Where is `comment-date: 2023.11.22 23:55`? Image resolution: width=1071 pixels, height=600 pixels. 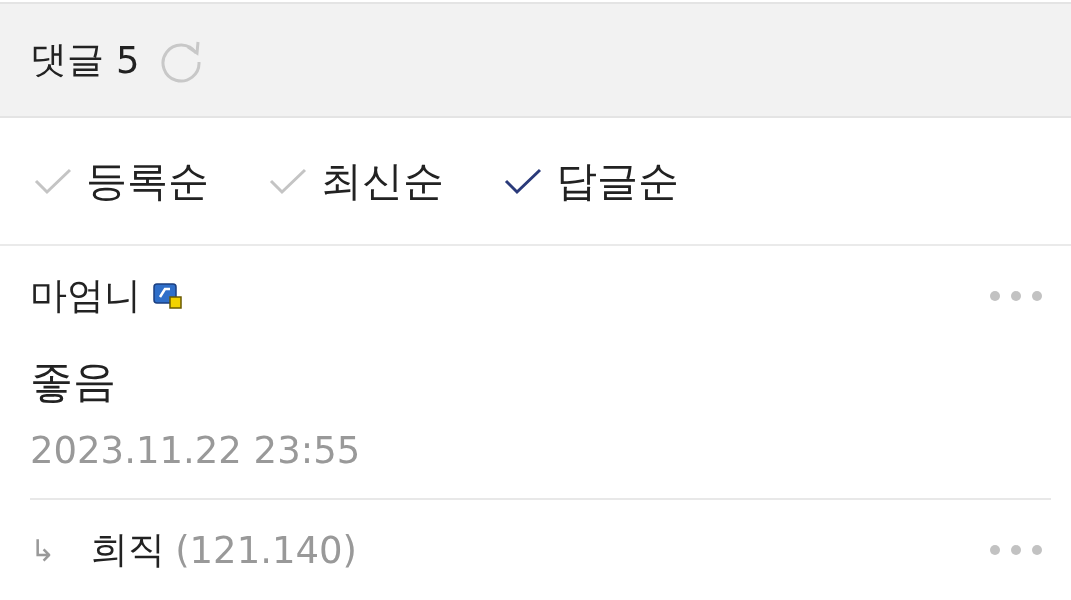 comment-date: 2023.11.22 23:55 is located at coordinates (540, 458).